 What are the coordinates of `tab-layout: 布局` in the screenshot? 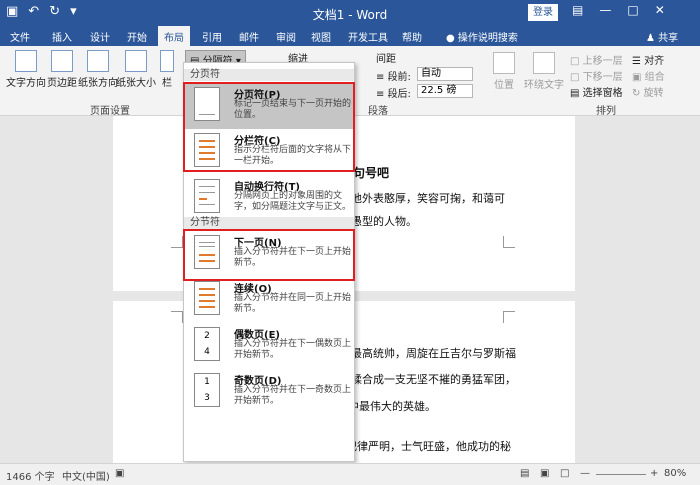 It's located at (174, 36).